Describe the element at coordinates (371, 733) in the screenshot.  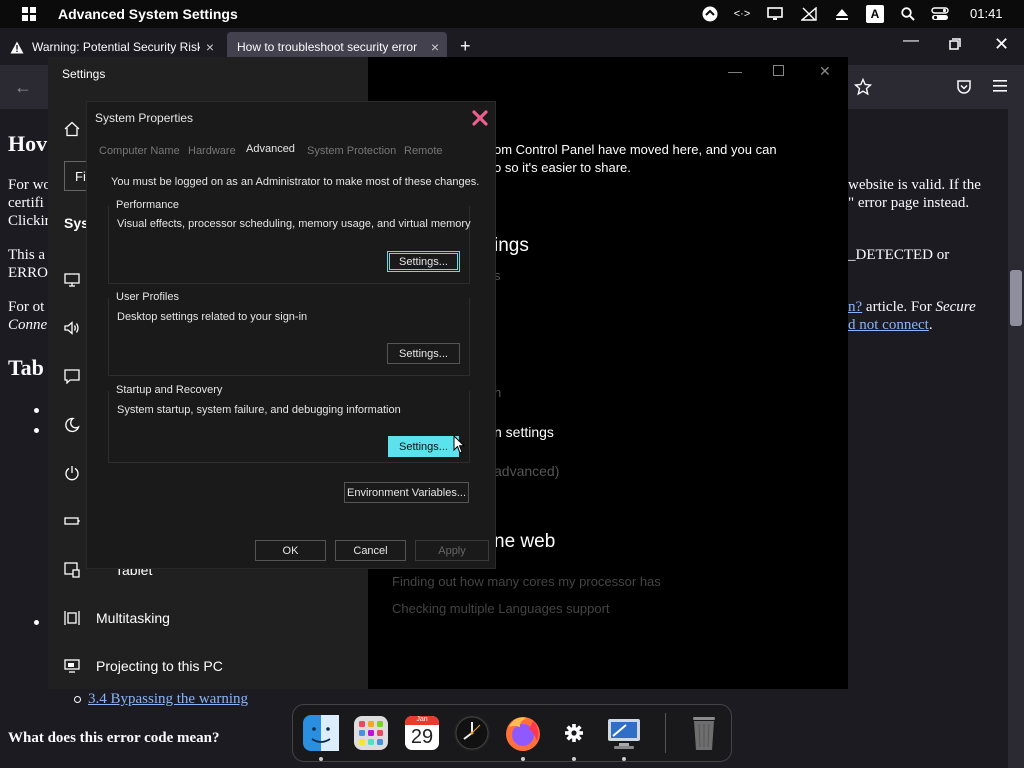
I see `launchpad-icon` at that location.